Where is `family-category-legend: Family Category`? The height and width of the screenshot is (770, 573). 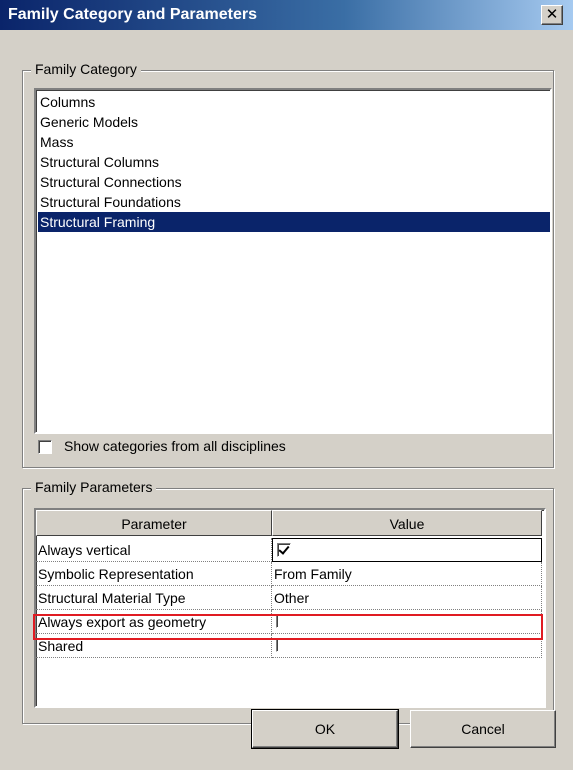 family-category-legend: Family Category is located at coordinates (86, 69).